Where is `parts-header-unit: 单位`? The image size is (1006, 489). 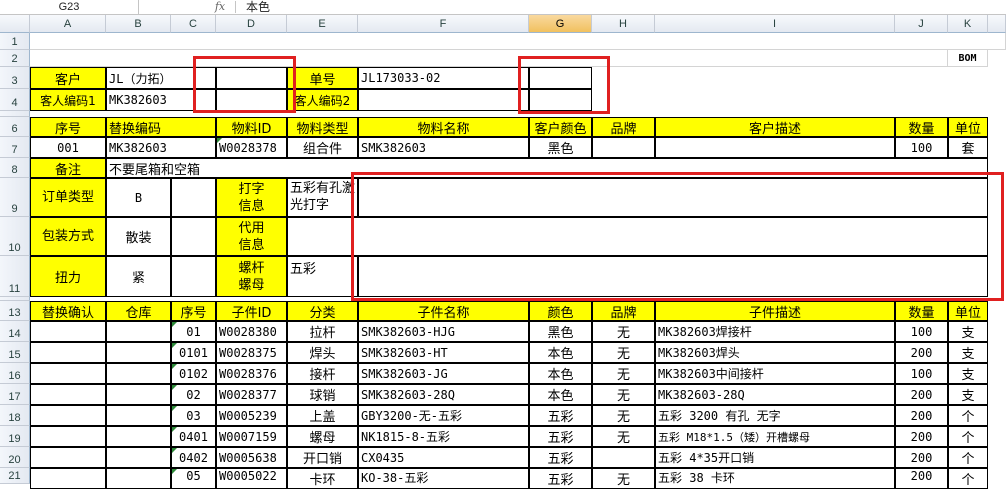 parts-header-unit: 单位 is located at coordinates (968, 311).